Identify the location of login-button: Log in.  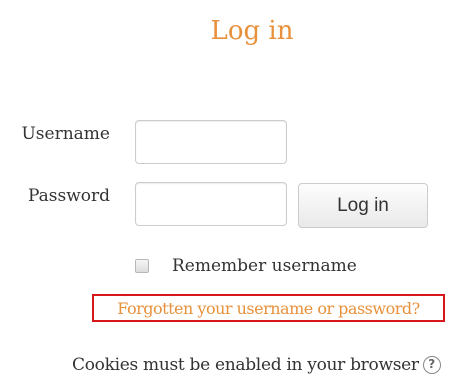
(363, 205).